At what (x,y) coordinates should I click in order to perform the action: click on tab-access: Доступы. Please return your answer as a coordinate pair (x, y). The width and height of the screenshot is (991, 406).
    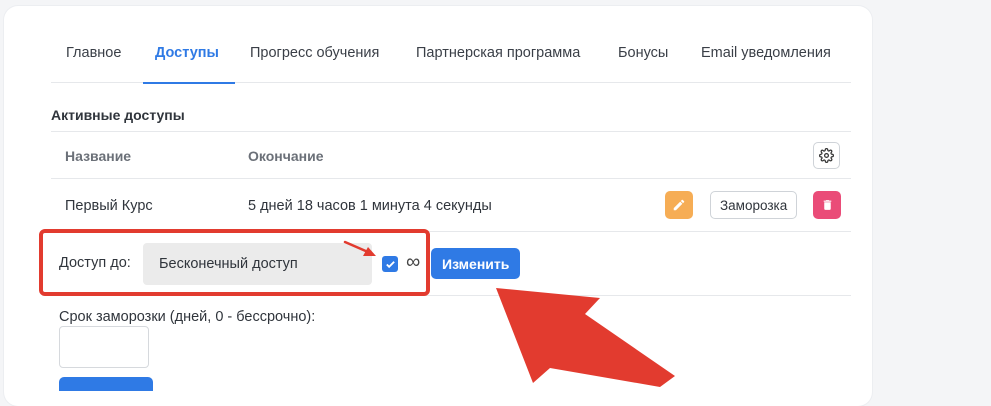
    Looking at the image, I should click on (189, 56).